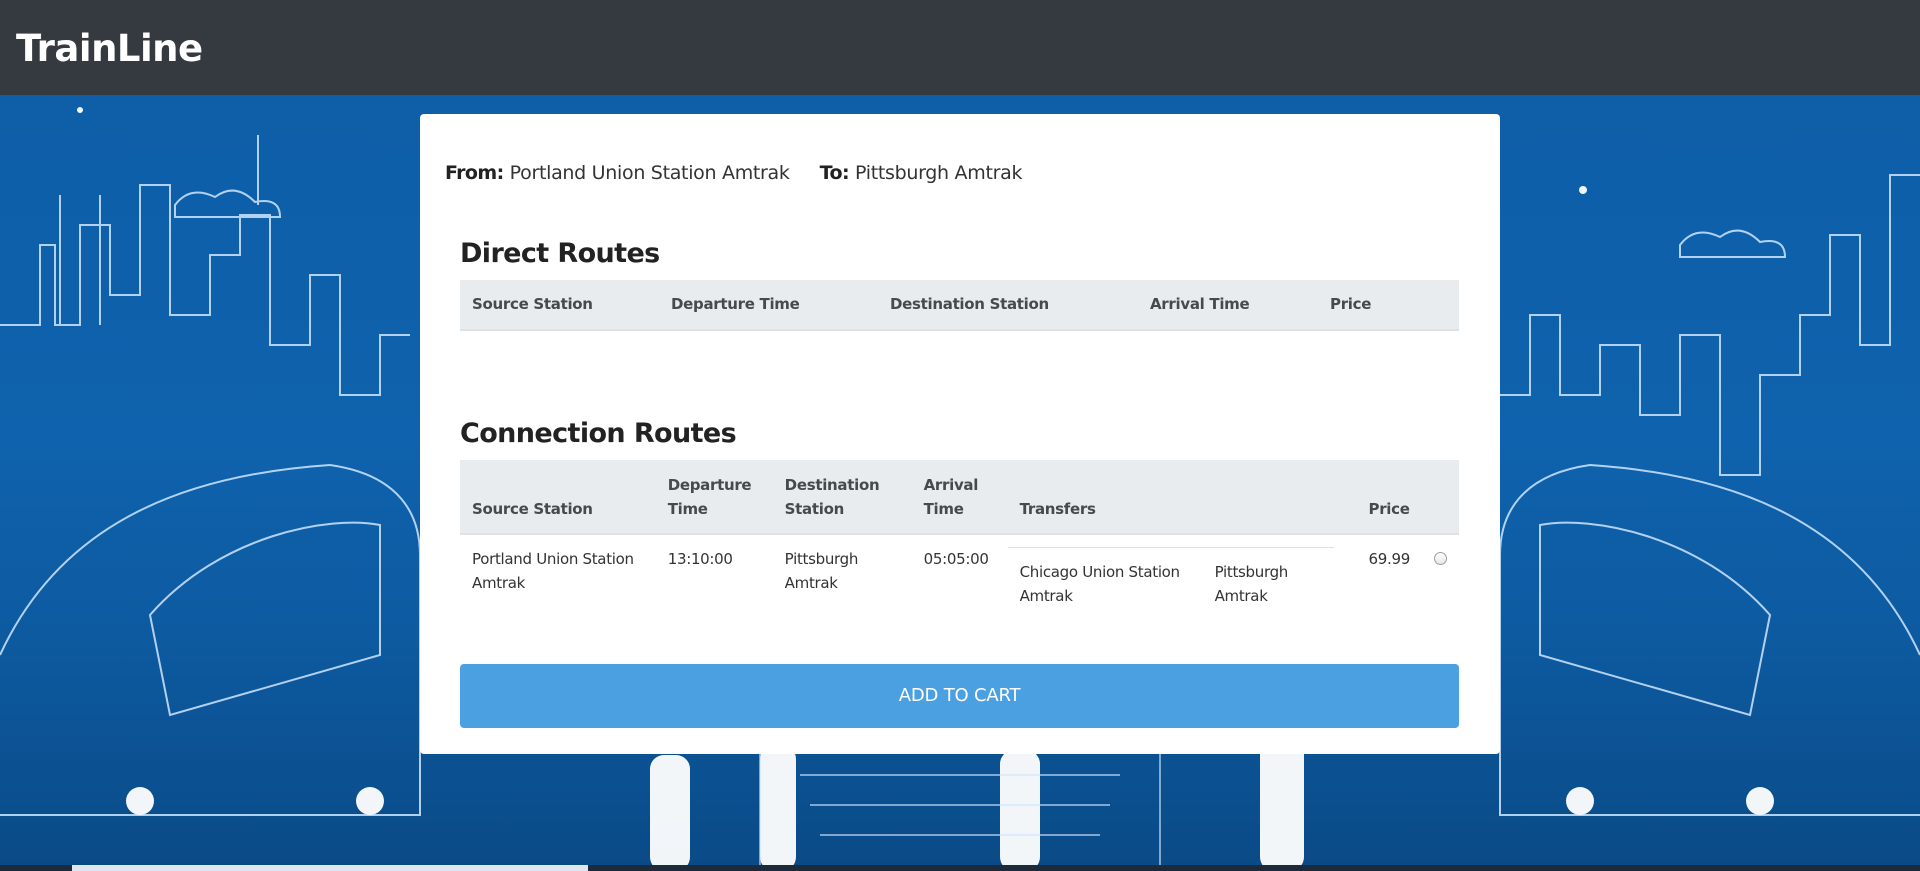 This screenshot has width=1920, height=871. I want to click on from-label: From:, so click(474, 173).